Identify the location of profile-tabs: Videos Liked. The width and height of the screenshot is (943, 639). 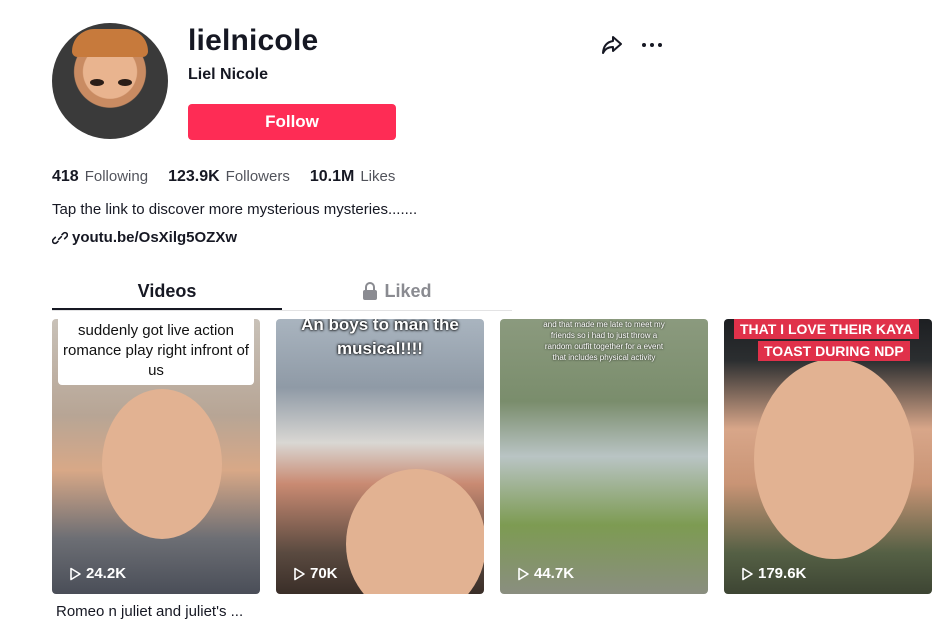
(282, 293).